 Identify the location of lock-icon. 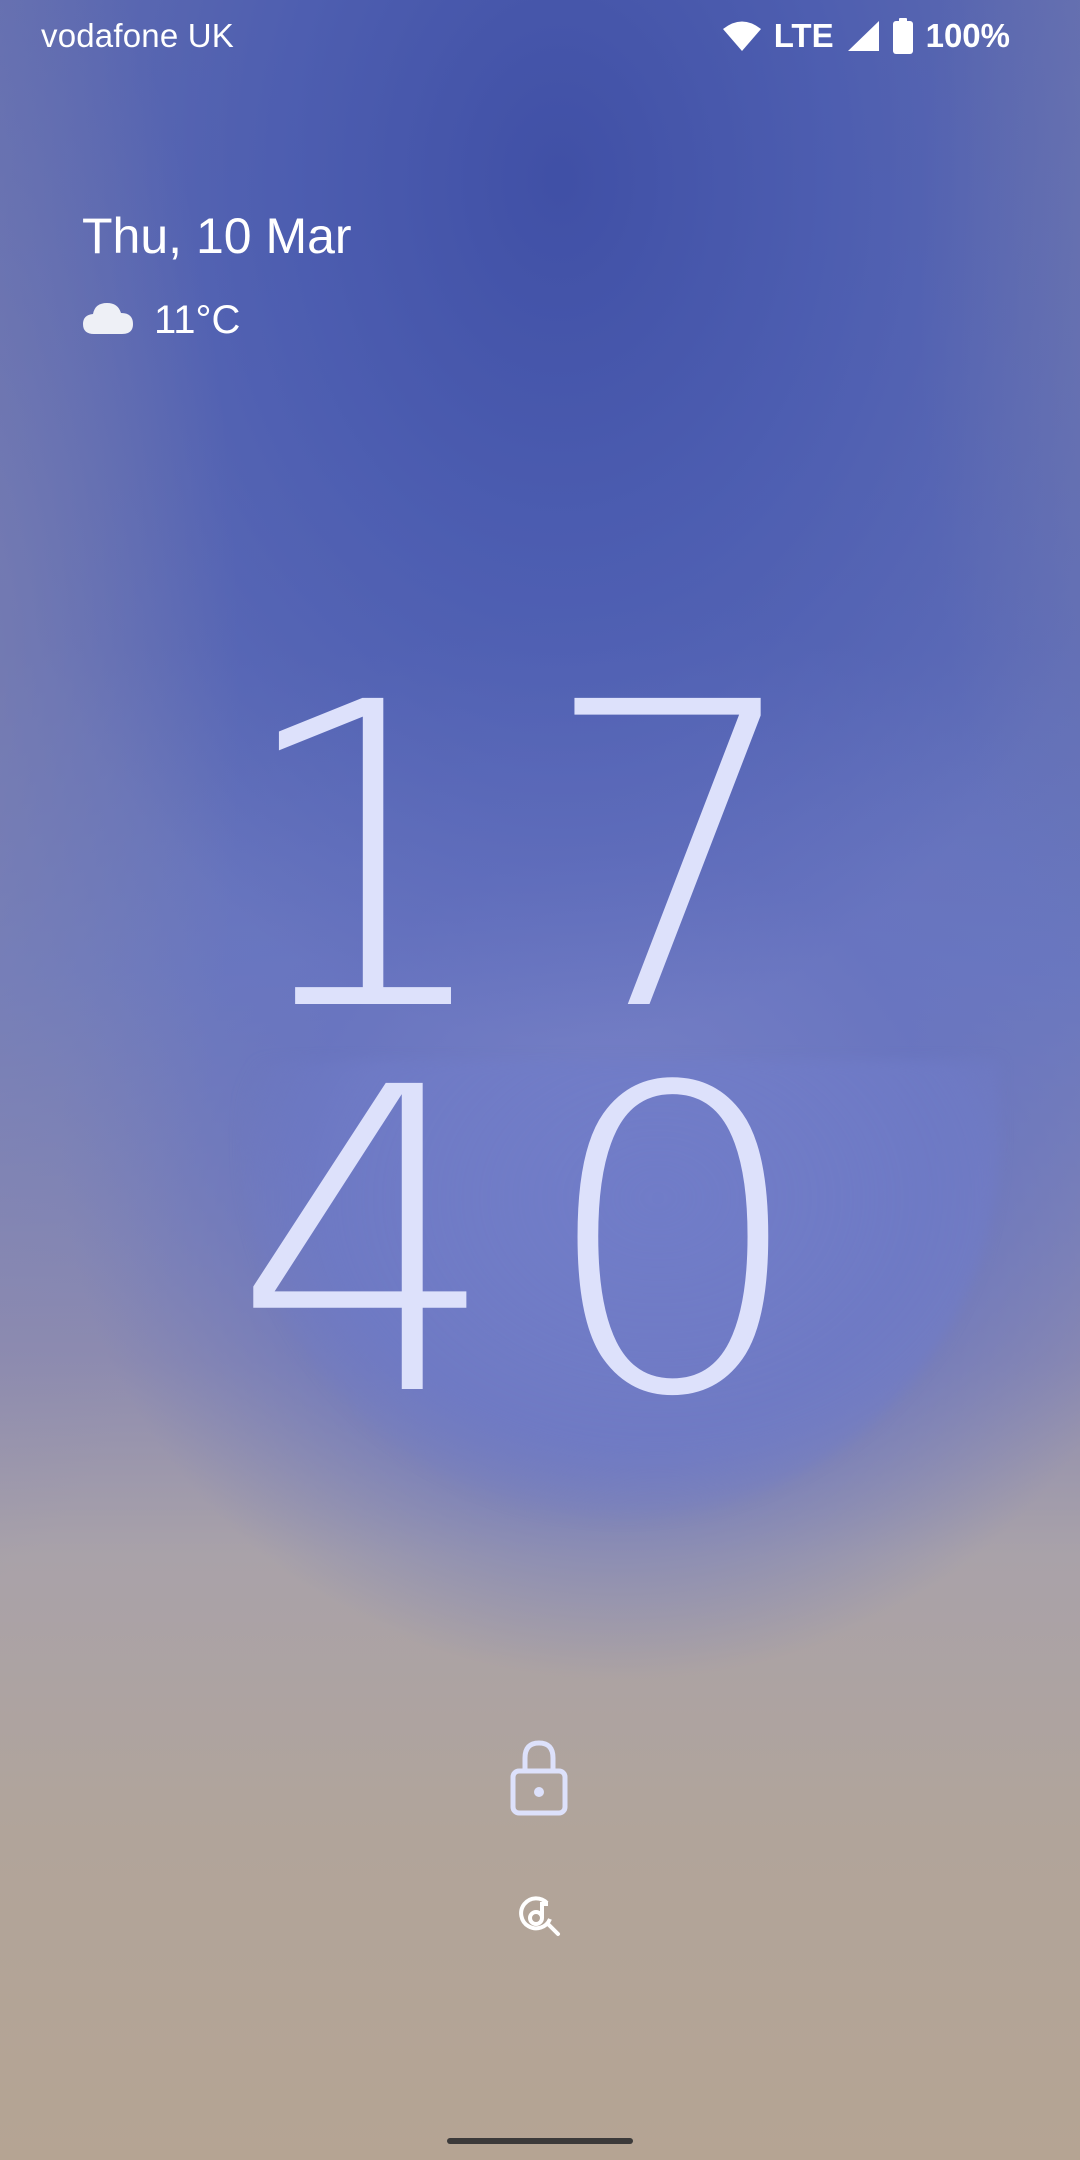
(539, 1778).